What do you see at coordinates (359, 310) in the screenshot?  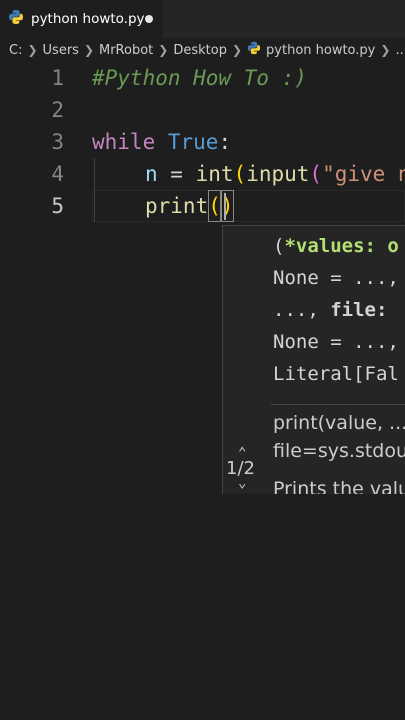 I see `sig-param-file: file:` at bounding box center [359, 310].